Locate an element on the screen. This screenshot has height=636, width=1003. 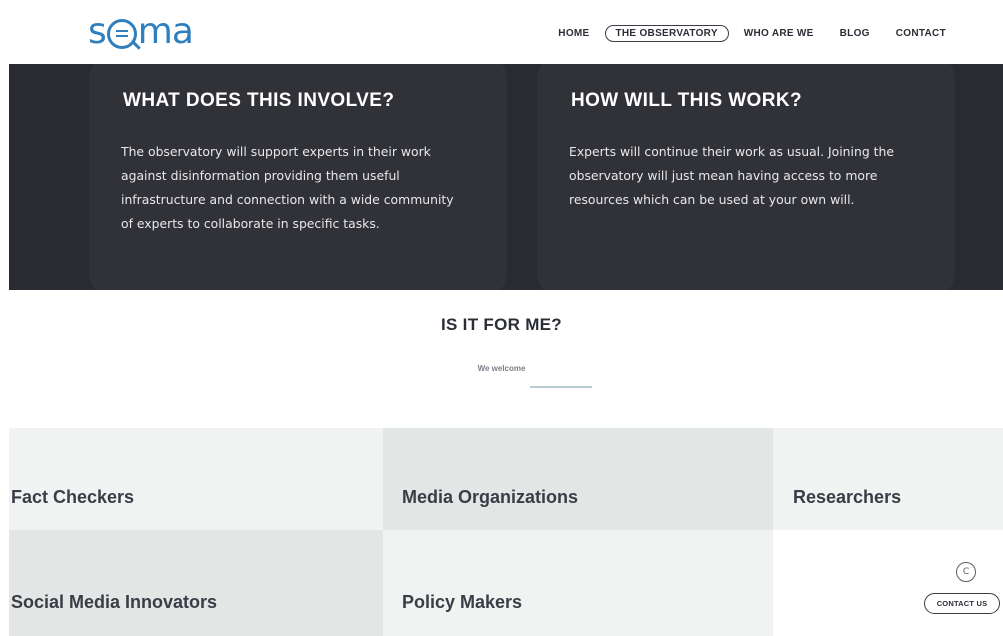
nav-home: HOME is located at coordinates (573, 33).